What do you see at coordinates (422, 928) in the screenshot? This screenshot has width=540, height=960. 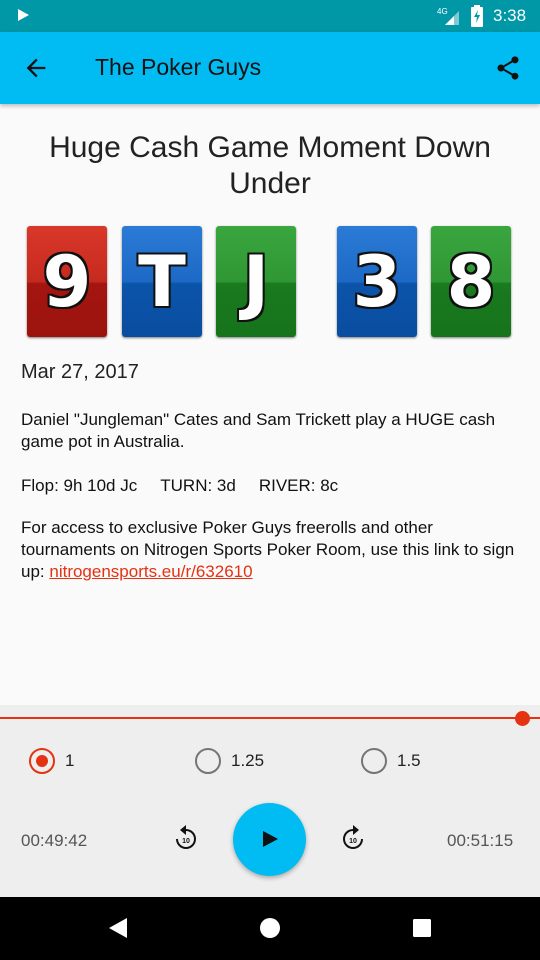 I see `nav-recents-icon` at bounding box center [422, 928].